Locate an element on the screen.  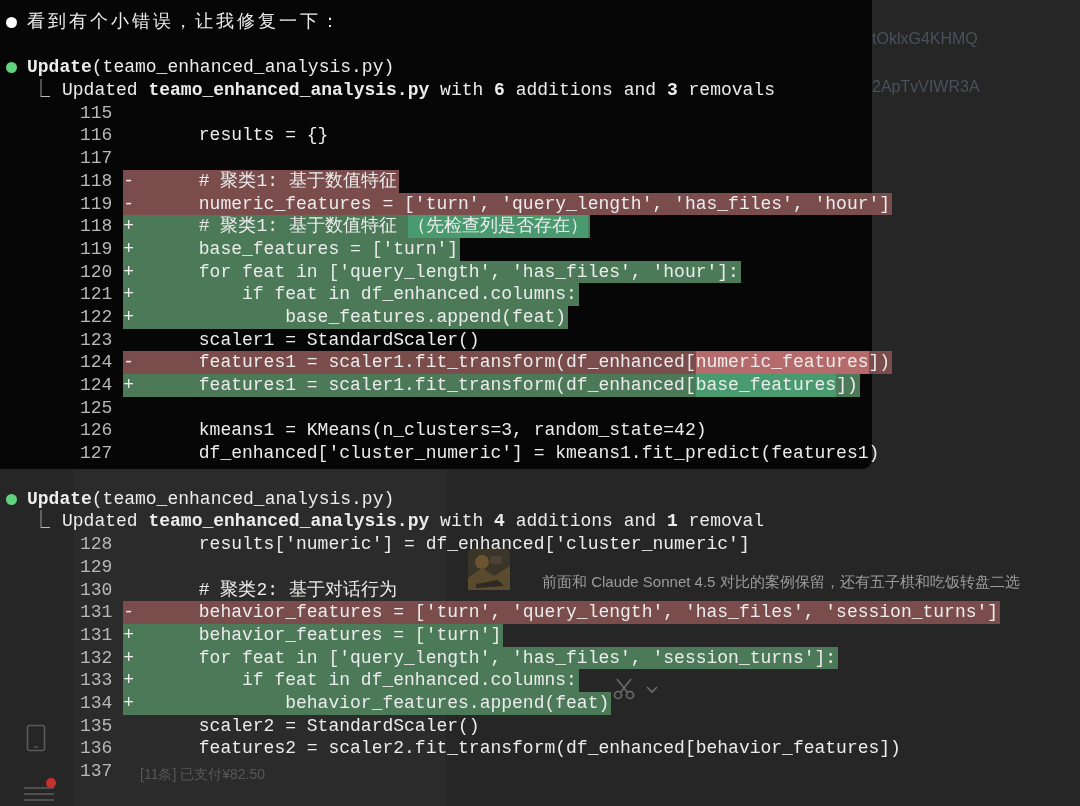
line-number: 116 is located at coordinates (96, 136).